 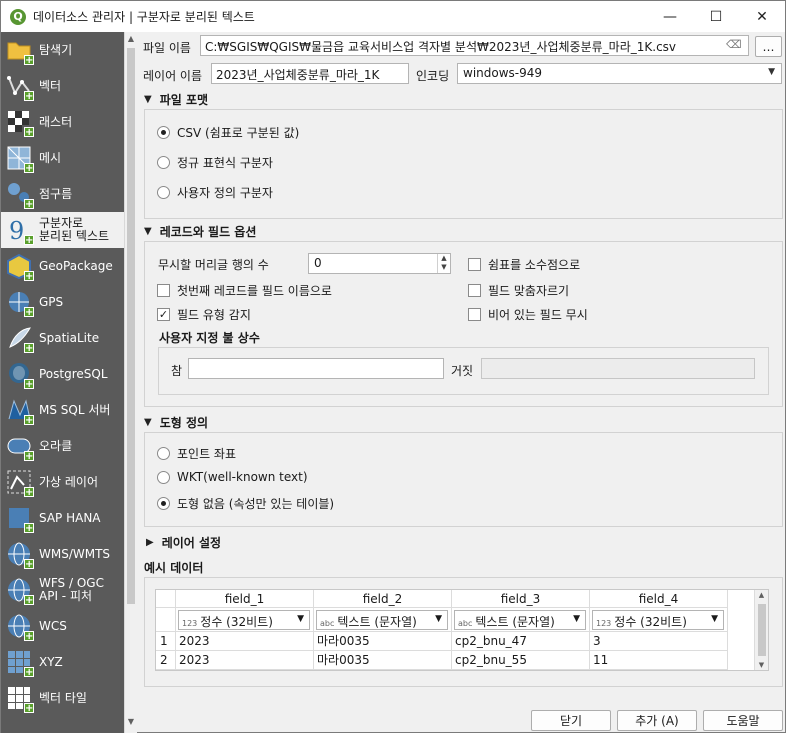 I want to click on layer-name-input: 2023년_사업체중분류_마라_1K, so click(x=310, y=73).